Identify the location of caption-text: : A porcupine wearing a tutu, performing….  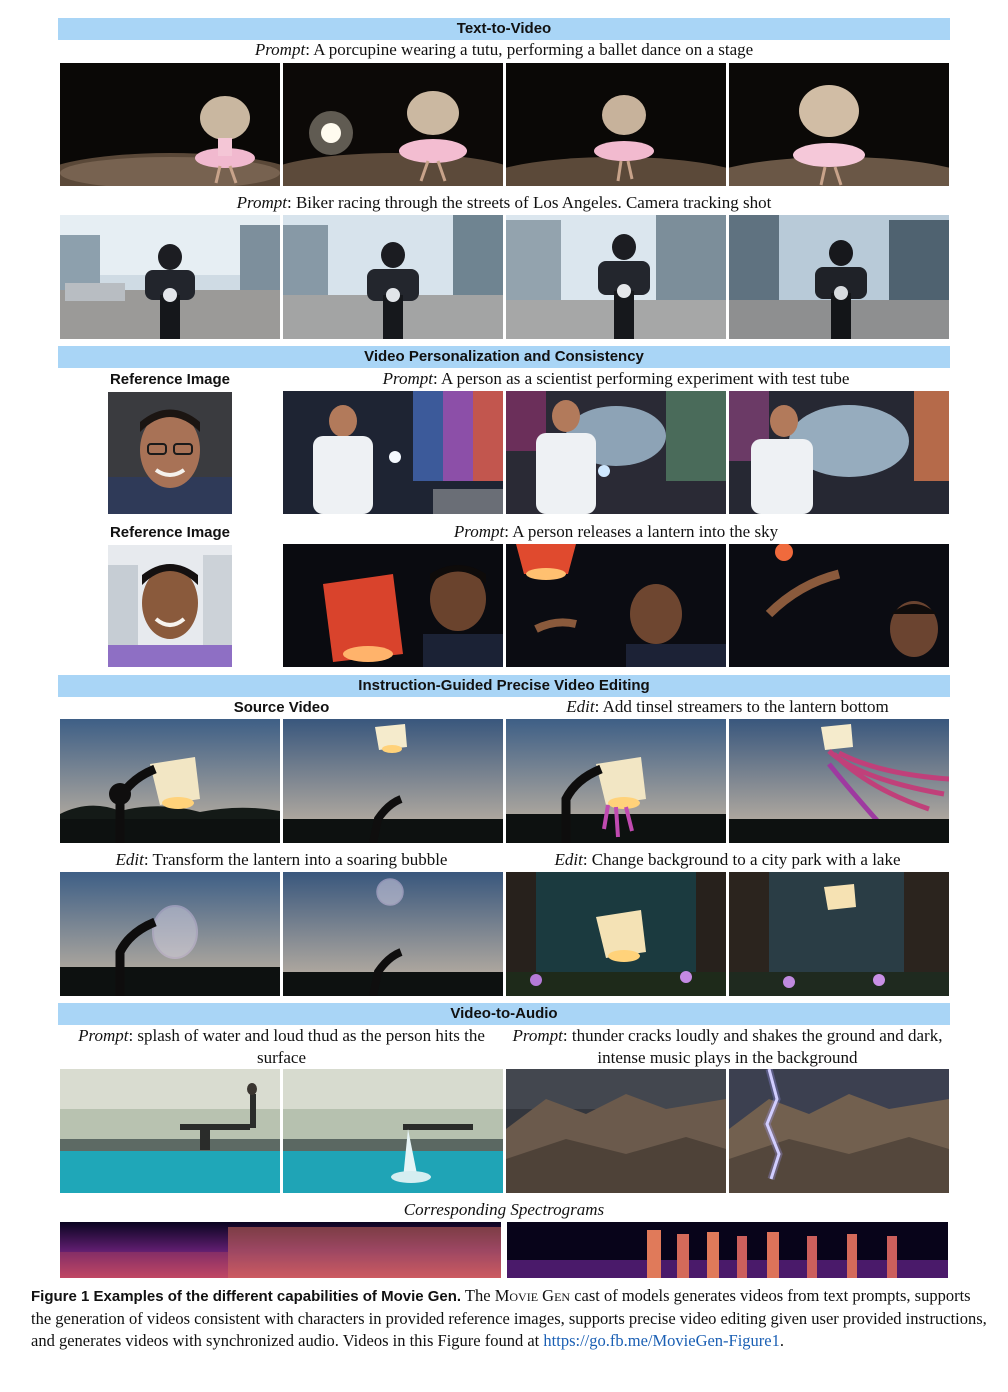
(529, 49).